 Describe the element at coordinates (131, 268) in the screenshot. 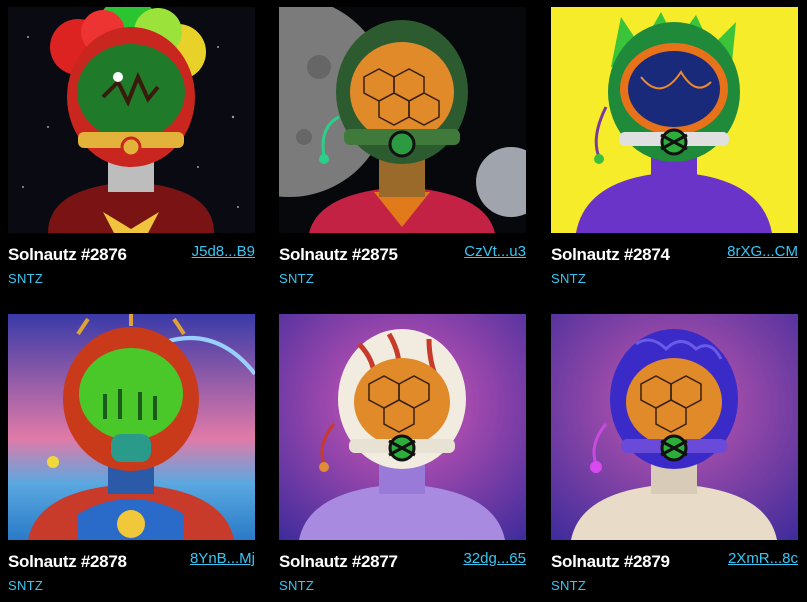

I see `nft-info: Solnautz #2876 J5d8...B9 SNTZ` at that location.